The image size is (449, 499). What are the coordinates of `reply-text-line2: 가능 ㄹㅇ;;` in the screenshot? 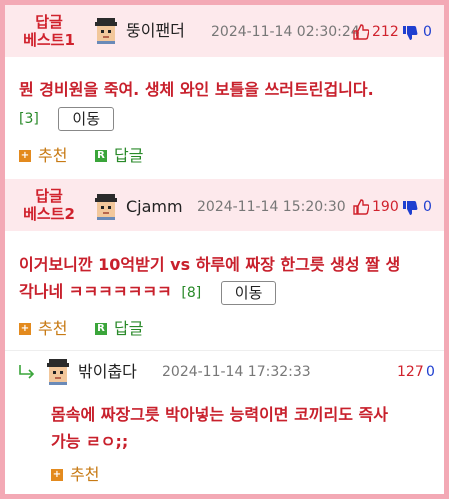 It's located at (90, 441).